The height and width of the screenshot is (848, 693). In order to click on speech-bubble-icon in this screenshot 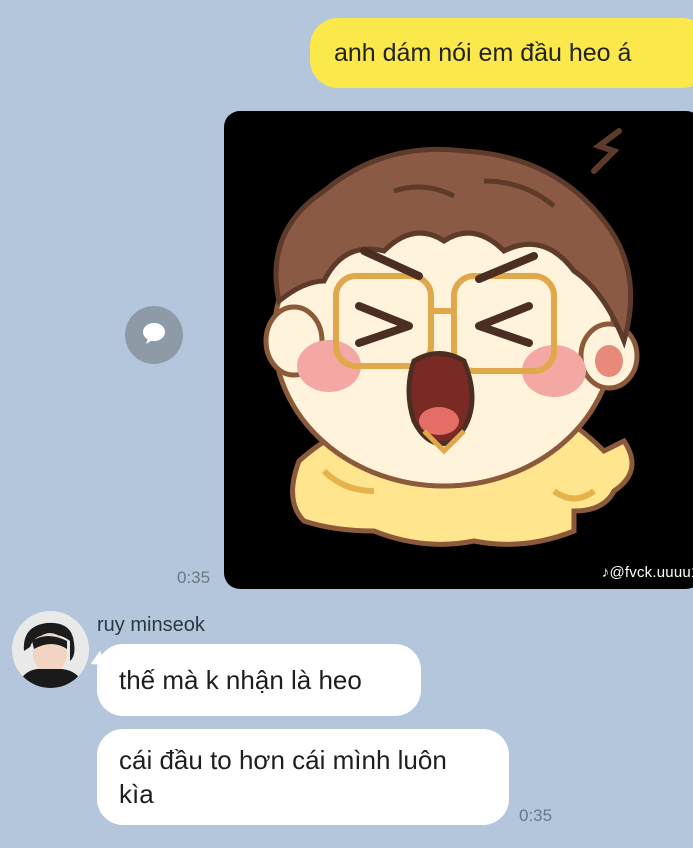, I will do `click(154, 335)`.